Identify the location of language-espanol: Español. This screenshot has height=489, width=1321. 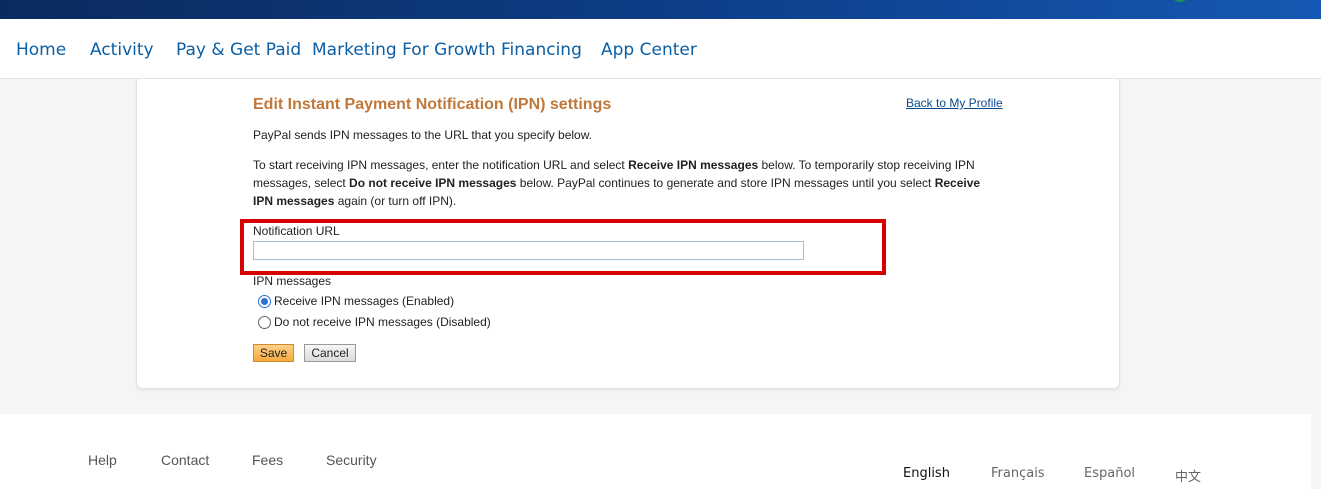
(1109, 473).